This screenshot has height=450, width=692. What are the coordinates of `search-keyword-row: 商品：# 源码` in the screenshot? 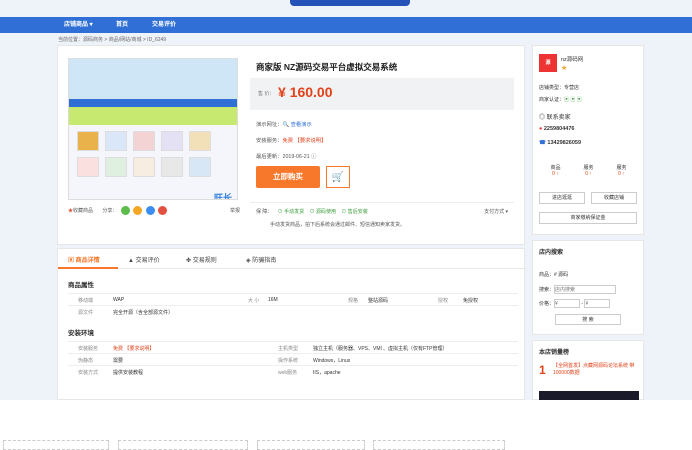 It's located at (553, 274).